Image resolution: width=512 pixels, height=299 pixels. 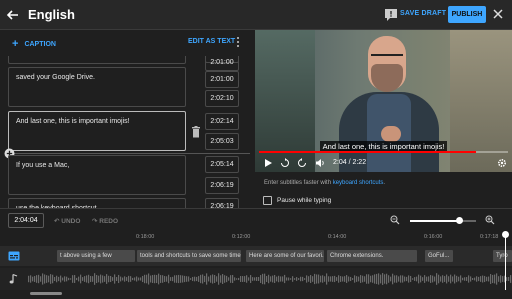 I want to click on timeline-caption-chip: tools and shortcuts to save some time., so click(x=189, y=256).